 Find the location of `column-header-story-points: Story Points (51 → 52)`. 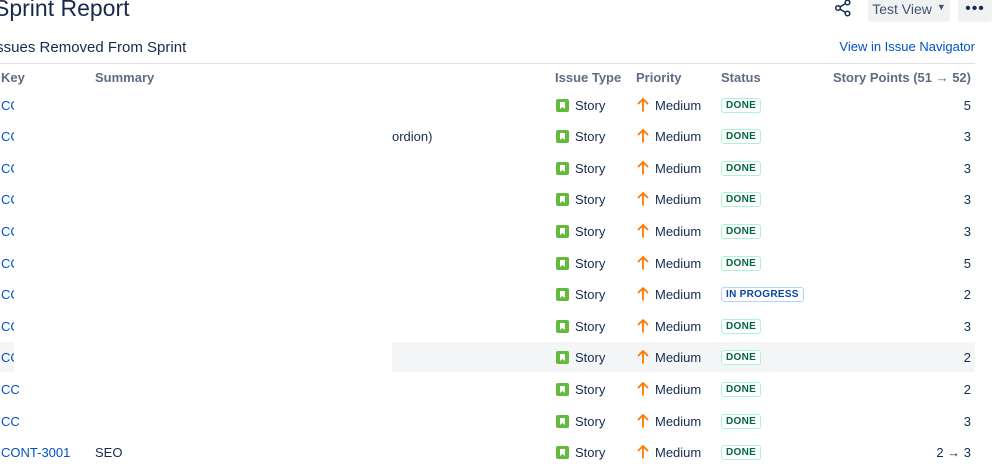

column-header-story-points: Story Points (51 → 52) is located at coordinates (902, 77).